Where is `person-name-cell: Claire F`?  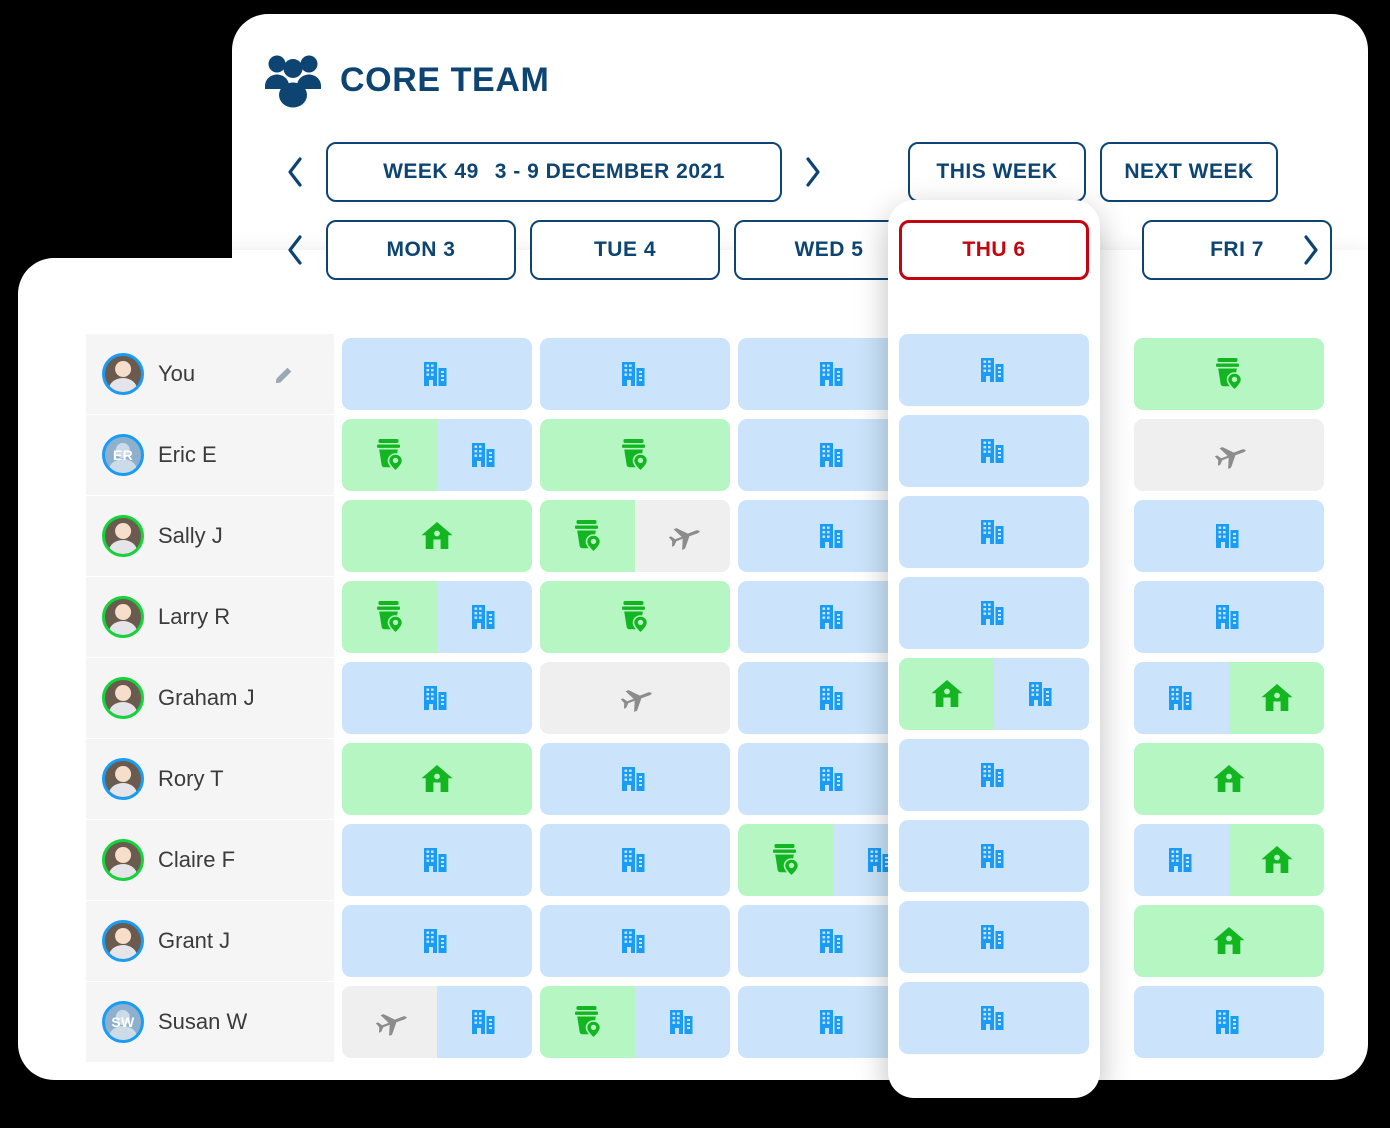 person-name-cell: Claire F is located at coordinates (210, 860).